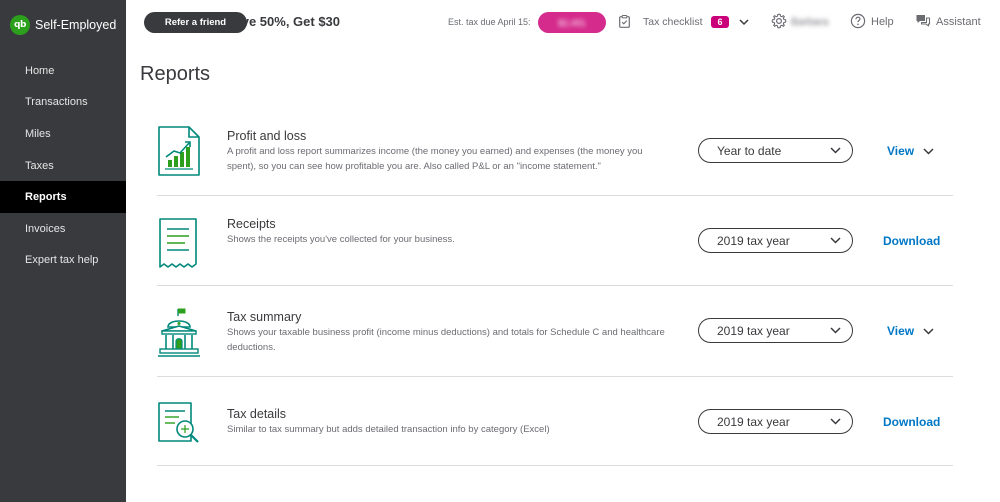  I want to click on brand-name: Self-Employed, so click(76, 25).